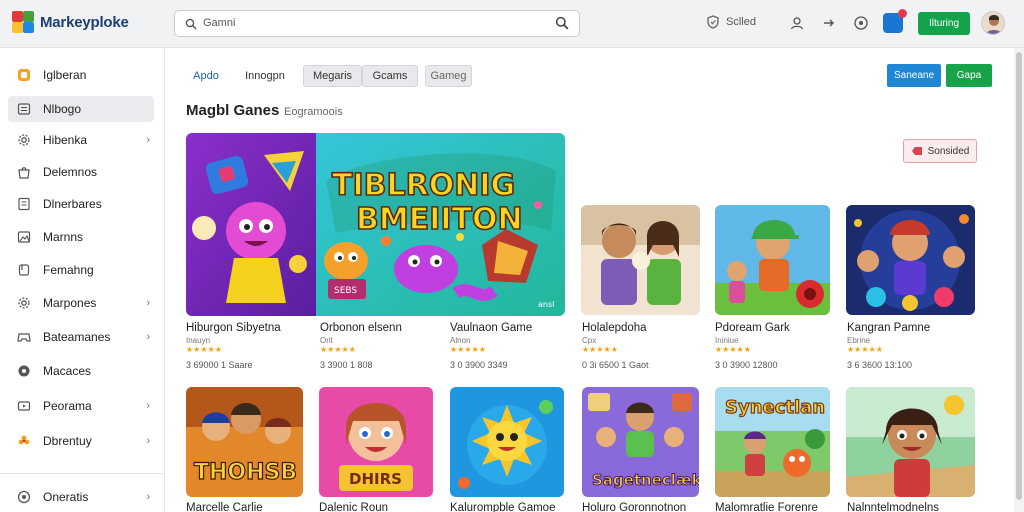 The width and height of the screenshot is (1024, 512). What do you see at coordinates (244, 442) in the screenshot?
I see `game-thumbnail: THOHSB` at bounding box center [244, 442].